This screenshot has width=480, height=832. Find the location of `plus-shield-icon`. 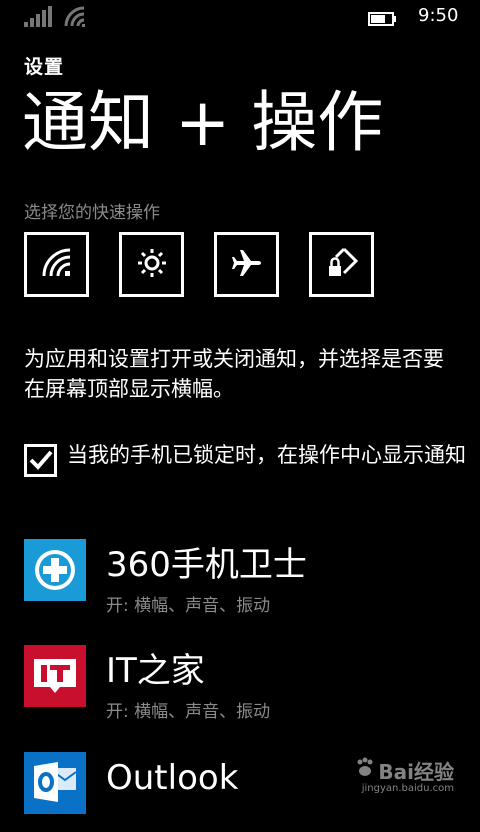

plus-shield-icon is located at coordinates (55, 577).